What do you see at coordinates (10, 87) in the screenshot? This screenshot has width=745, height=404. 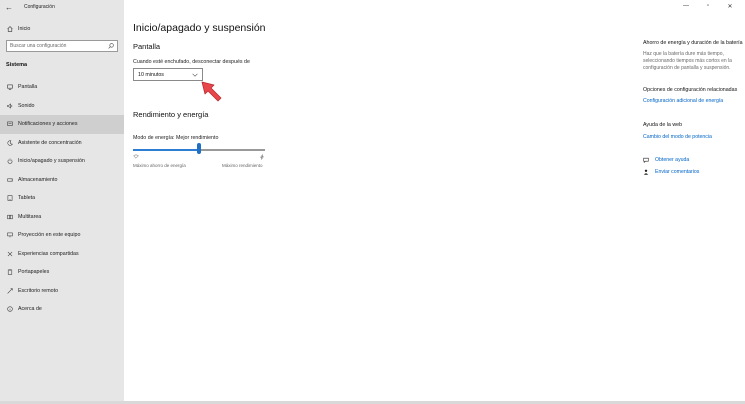 I see `monitor-icon` at bounding box center [10, 87].